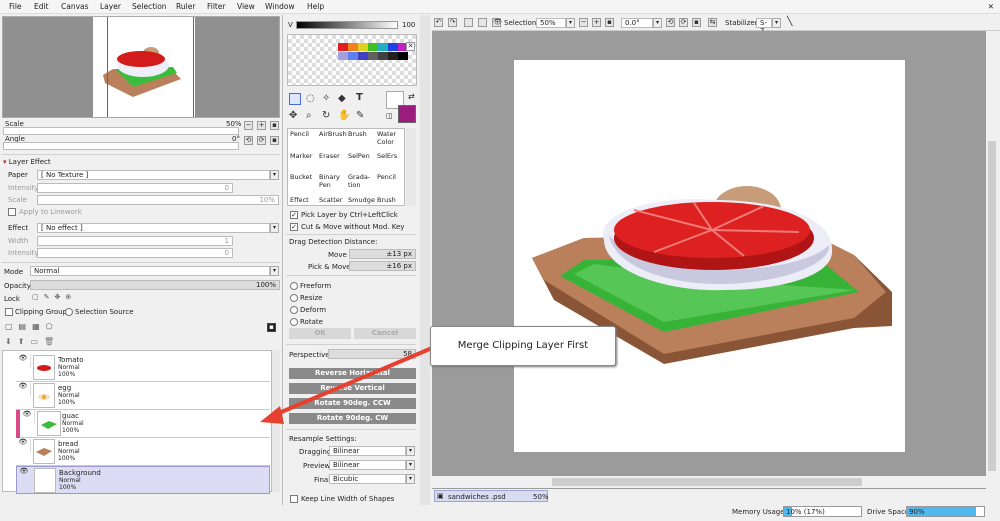  What do you see at coordinates (344, 115) in the screenshot?
I see `hand-icon: ✋` at bounding box center [344, 115].